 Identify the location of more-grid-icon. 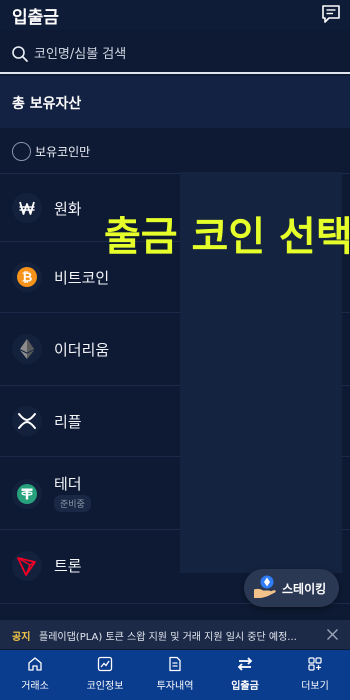
(315, 664).